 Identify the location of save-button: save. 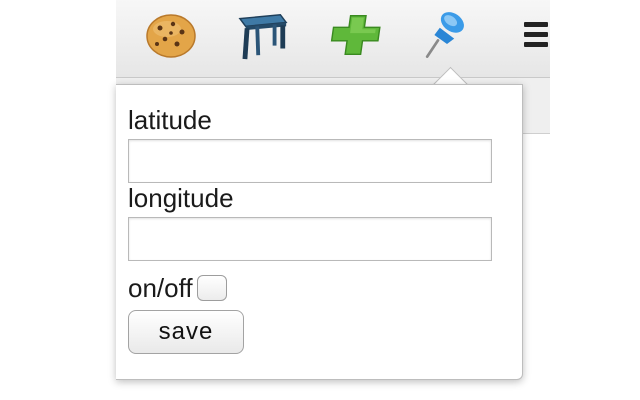
(186, 332).